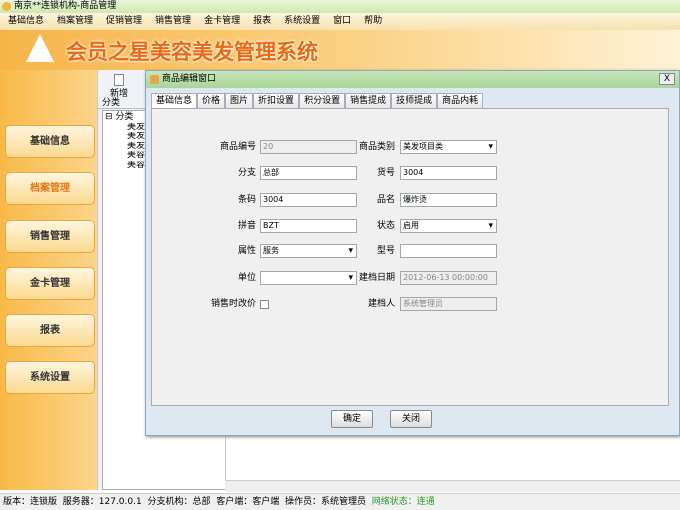  I want to click on attribute-label: 属性, so click(246, 251).